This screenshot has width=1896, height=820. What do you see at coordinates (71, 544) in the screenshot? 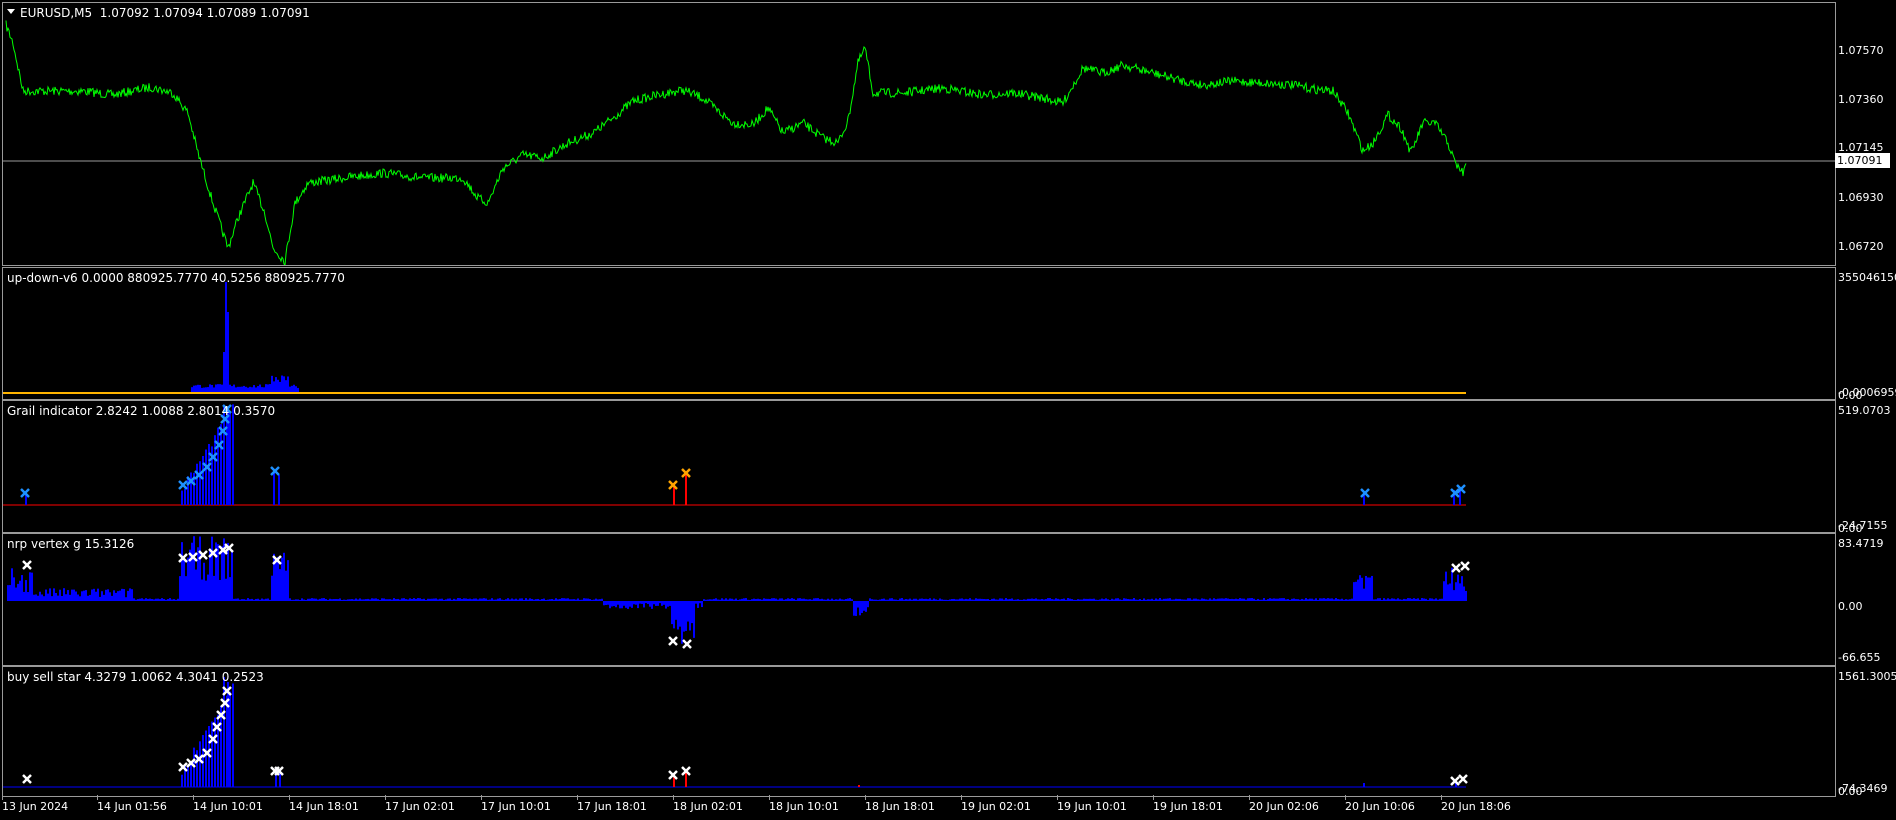
I see `indicator-title: nrp vertex g 15.3126` at bounding box center [71, 544].